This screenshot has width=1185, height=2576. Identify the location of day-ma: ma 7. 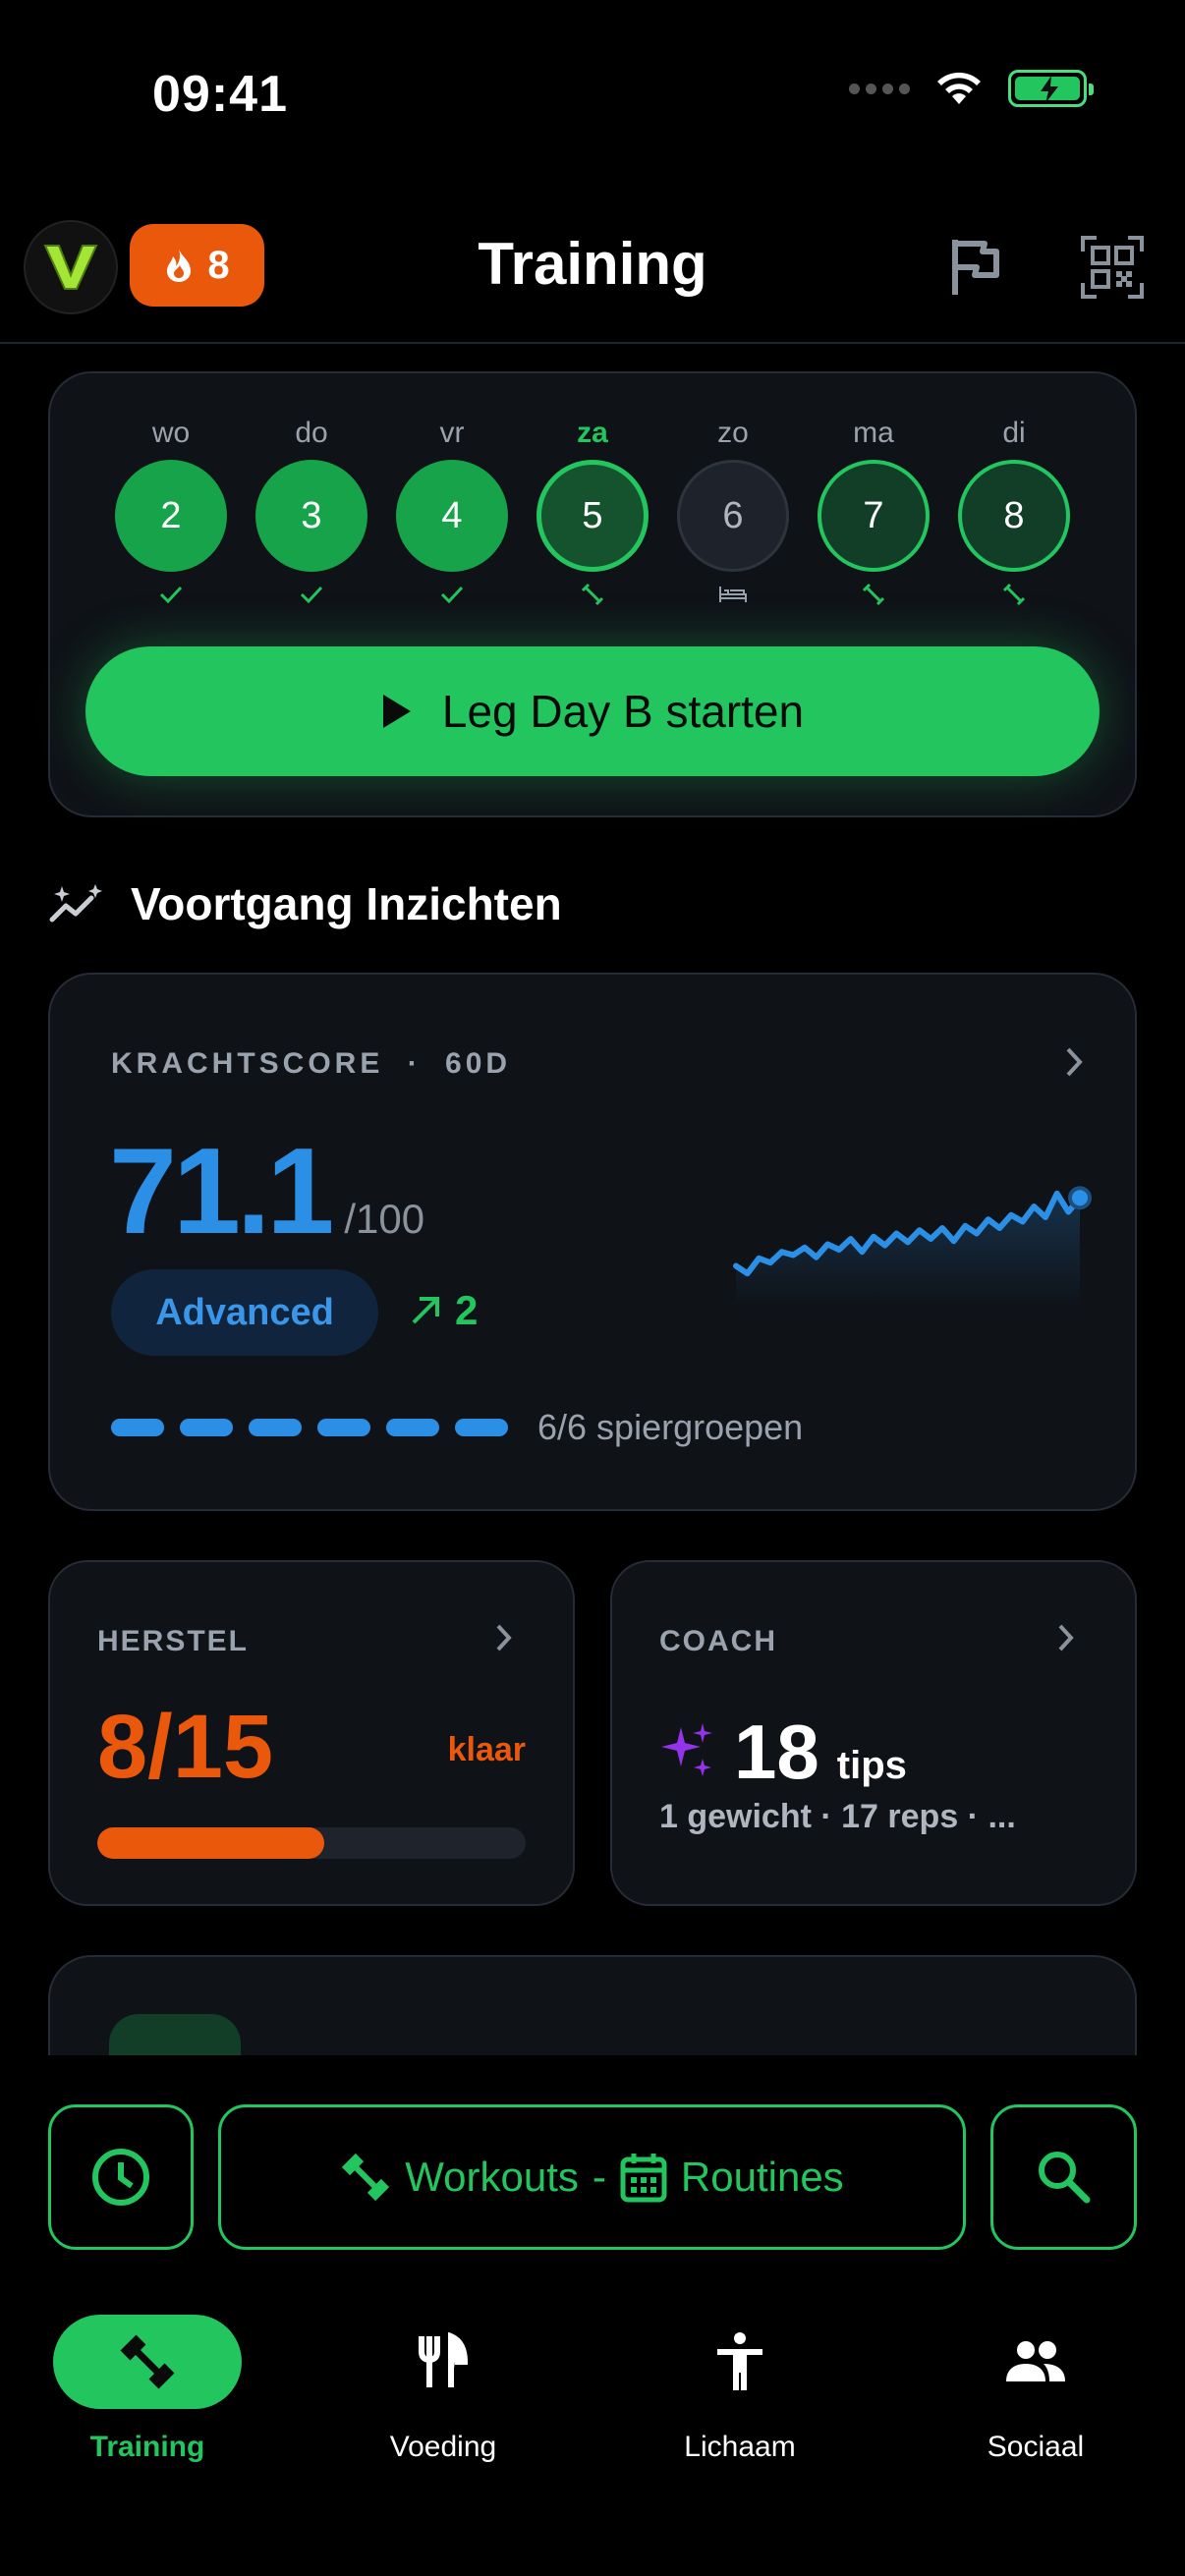
(874, 514).